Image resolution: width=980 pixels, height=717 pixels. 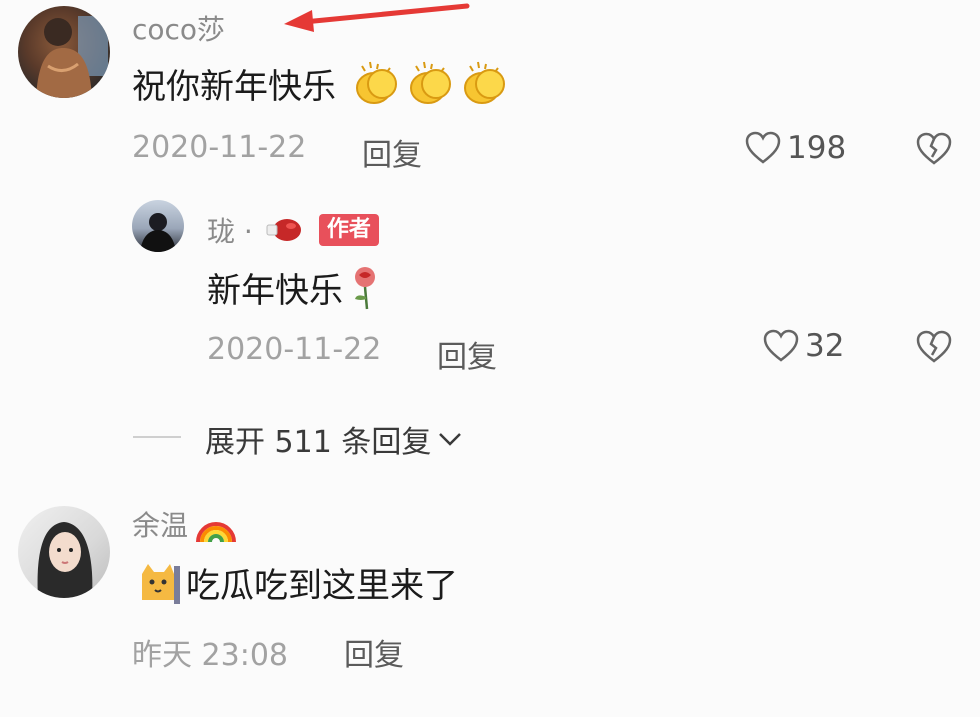 What do you see at coordinates (210, 655) in the screenshot?
I see `comment-date: 昨天 23:08` at bounding box center [210, 655].